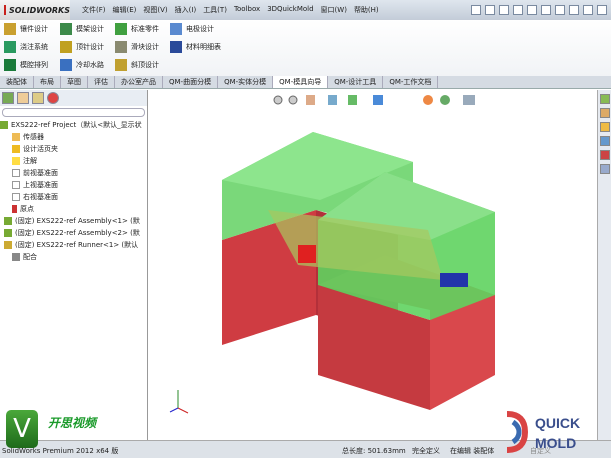 The image size is (611, 458). I want to click on print-icon, so click(518, 10).